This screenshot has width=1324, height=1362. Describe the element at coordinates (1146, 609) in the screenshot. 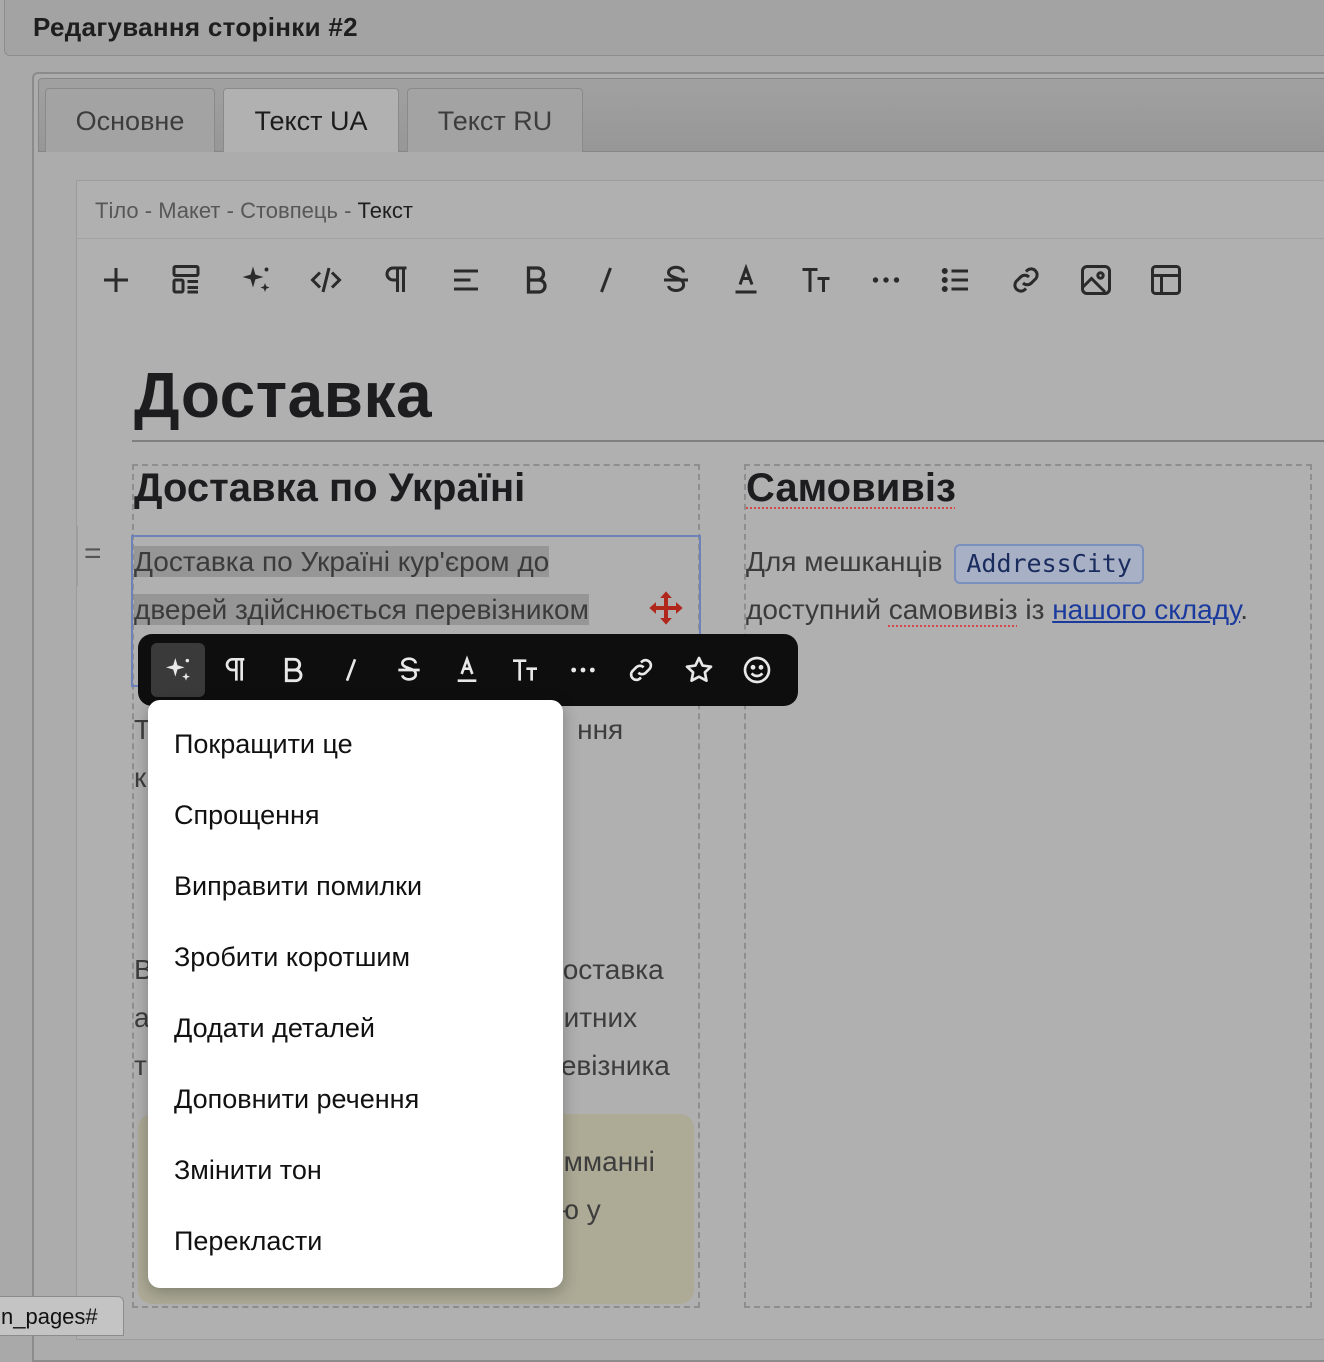

I see `warehouse-link: нашого складу` at that location.